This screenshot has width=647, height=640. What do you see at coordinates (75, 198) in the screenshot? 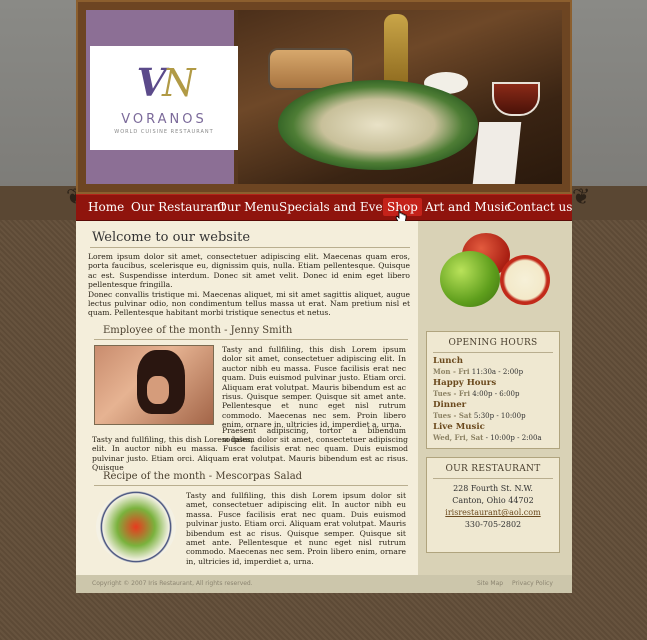
I see `left-ornament-icon: ❦` at bounding box center [75, 198].